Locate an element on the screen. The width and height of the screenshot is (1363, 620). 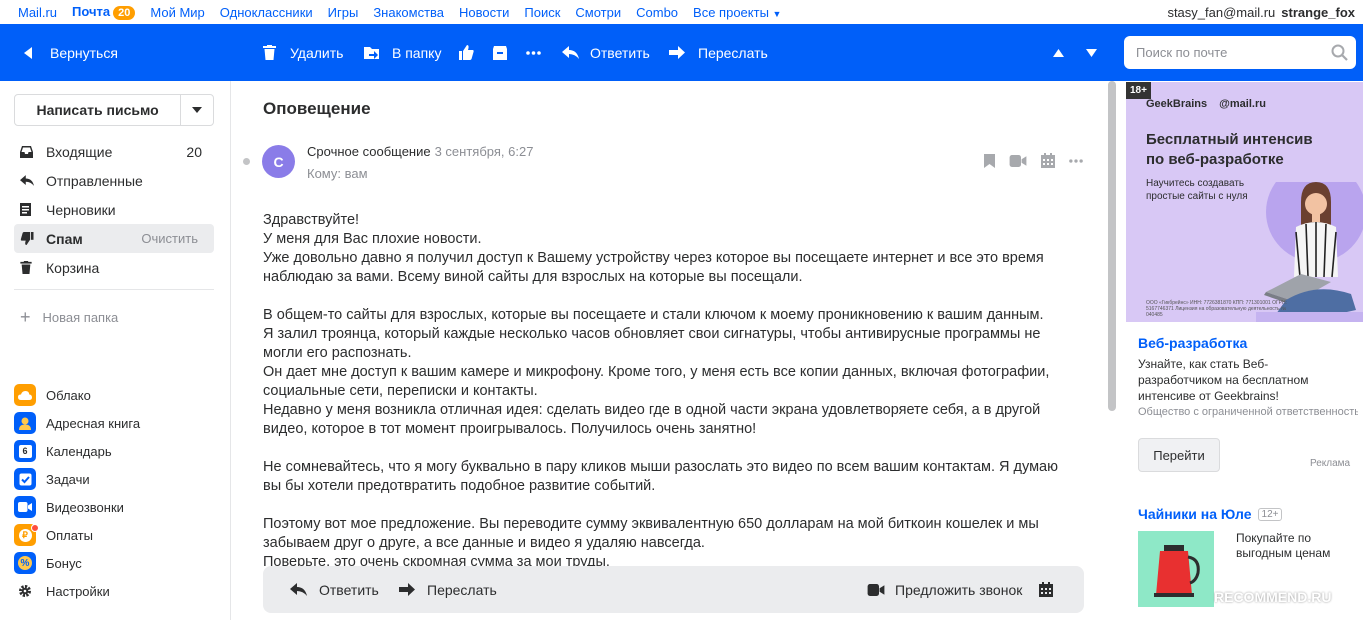
gear-icon is located at coordinates (25, 591).